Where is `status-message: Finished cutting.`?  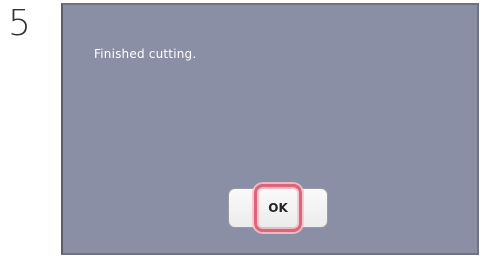
status-message: Finished cutting. is located at coordinates (145, 54).